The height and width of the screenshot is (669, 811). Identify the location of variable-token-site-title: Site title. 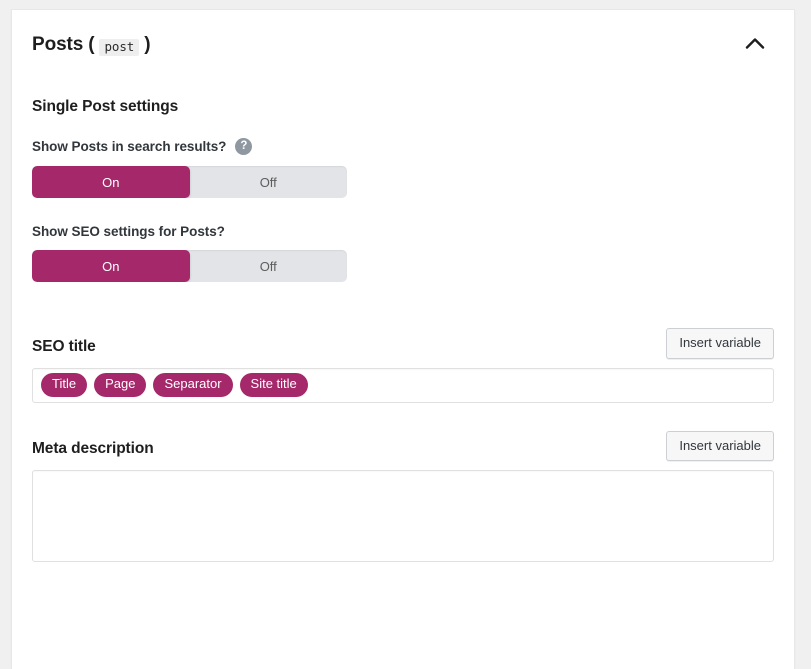
(273, 385).